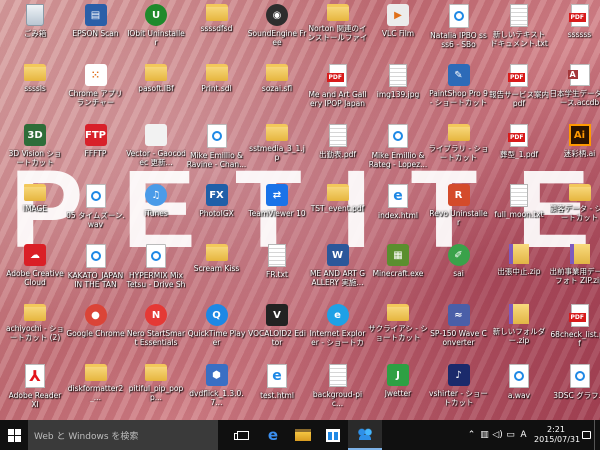 The height and width of the screenshot is (450, 600). I want to click on app-taskbar-button, so click(365, 435).